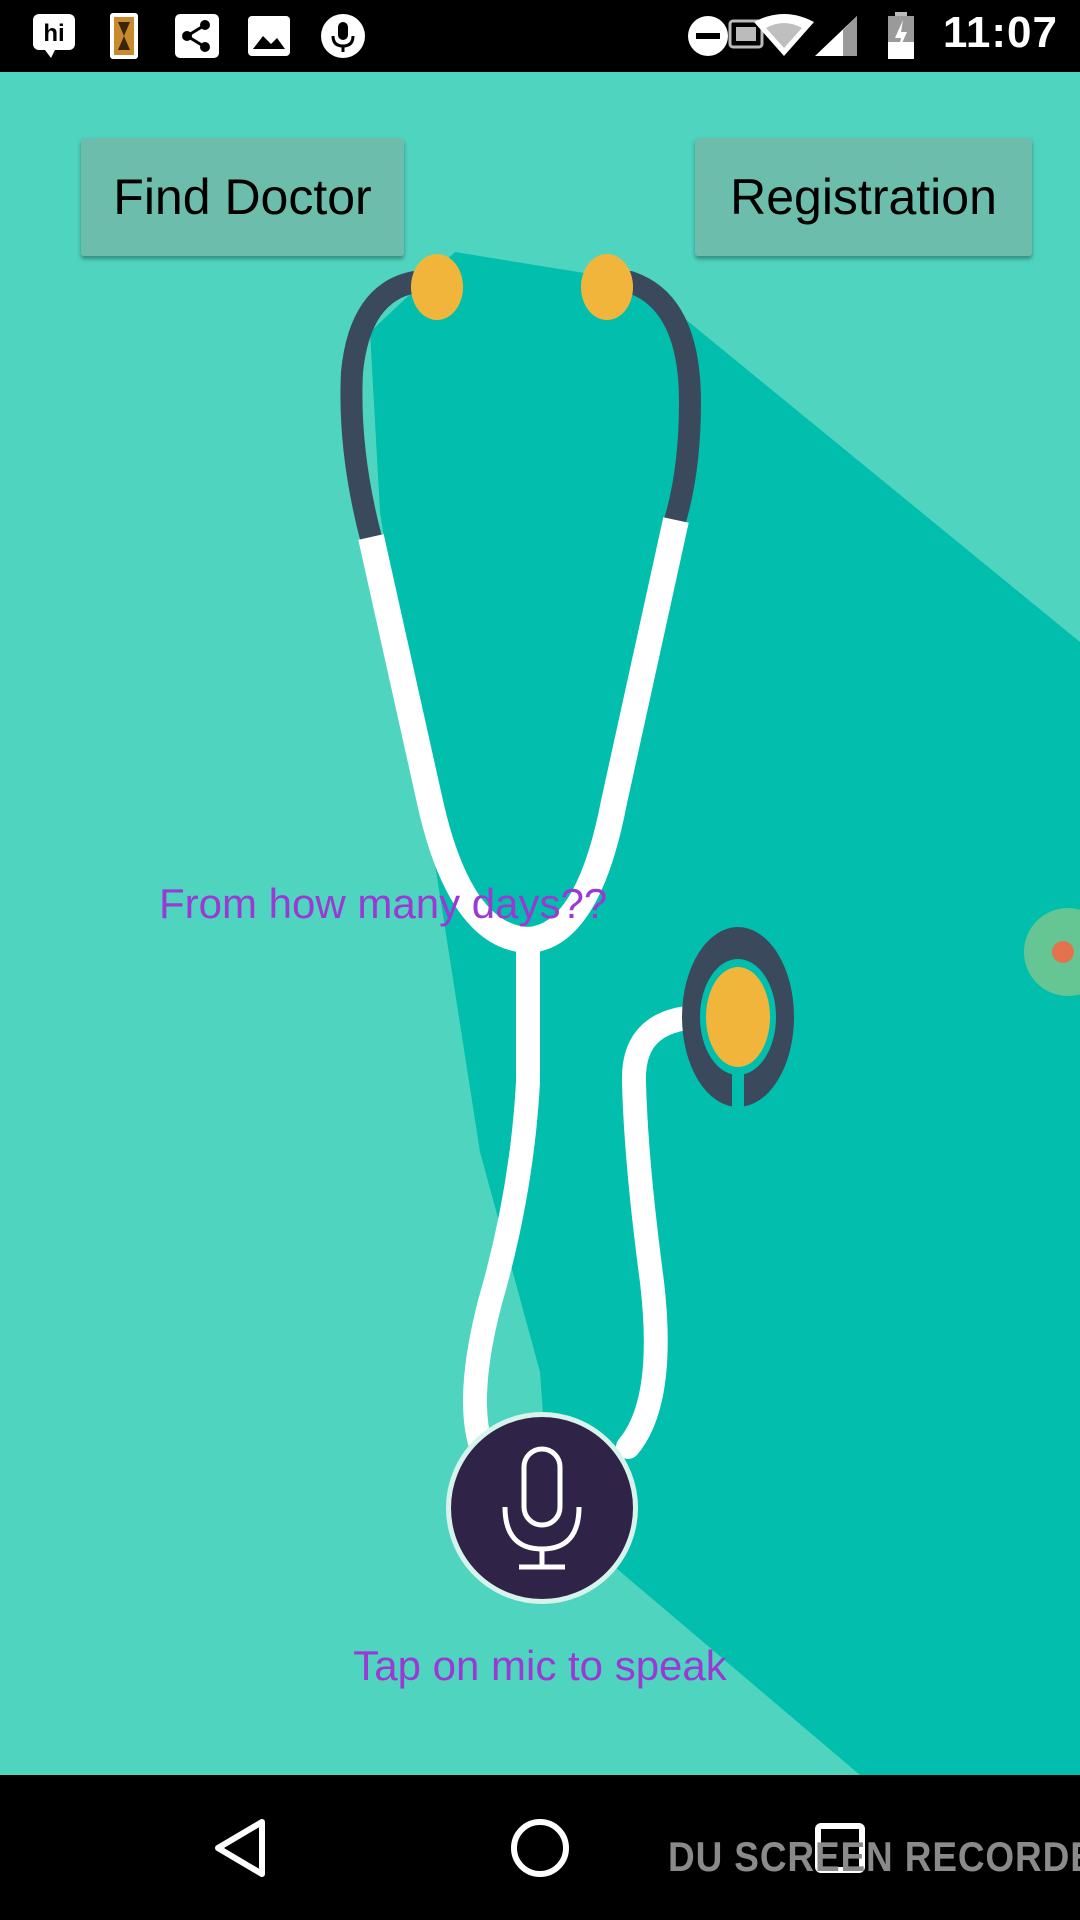 Image resolution: width=1080 pixels, height=1920 pixels. I want to click on chest-piece-diaphragm, so click(738, 1017).